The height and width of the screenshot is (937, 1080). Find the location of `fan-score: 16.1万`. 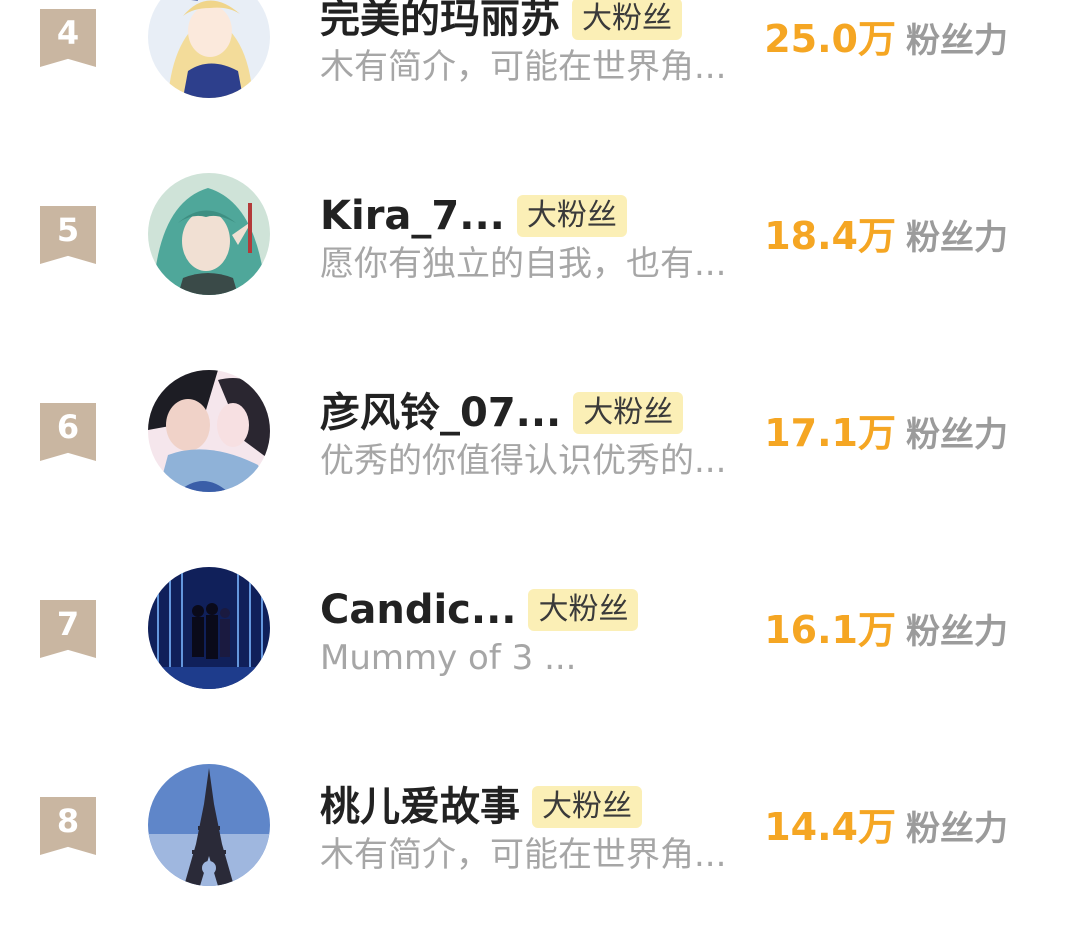

fan-score: 16.1万 is located at coordinates (830, 630).